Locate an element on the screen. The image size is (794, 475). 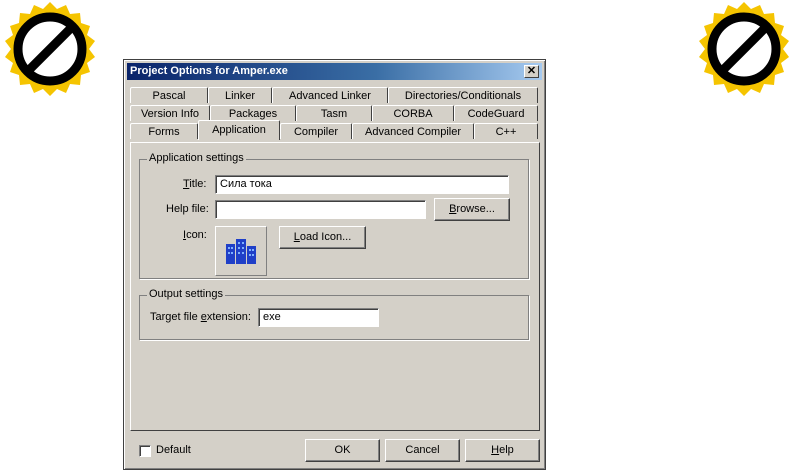
dialog-title: Project Options for Amper.exe is located at coordinates (209, 71).